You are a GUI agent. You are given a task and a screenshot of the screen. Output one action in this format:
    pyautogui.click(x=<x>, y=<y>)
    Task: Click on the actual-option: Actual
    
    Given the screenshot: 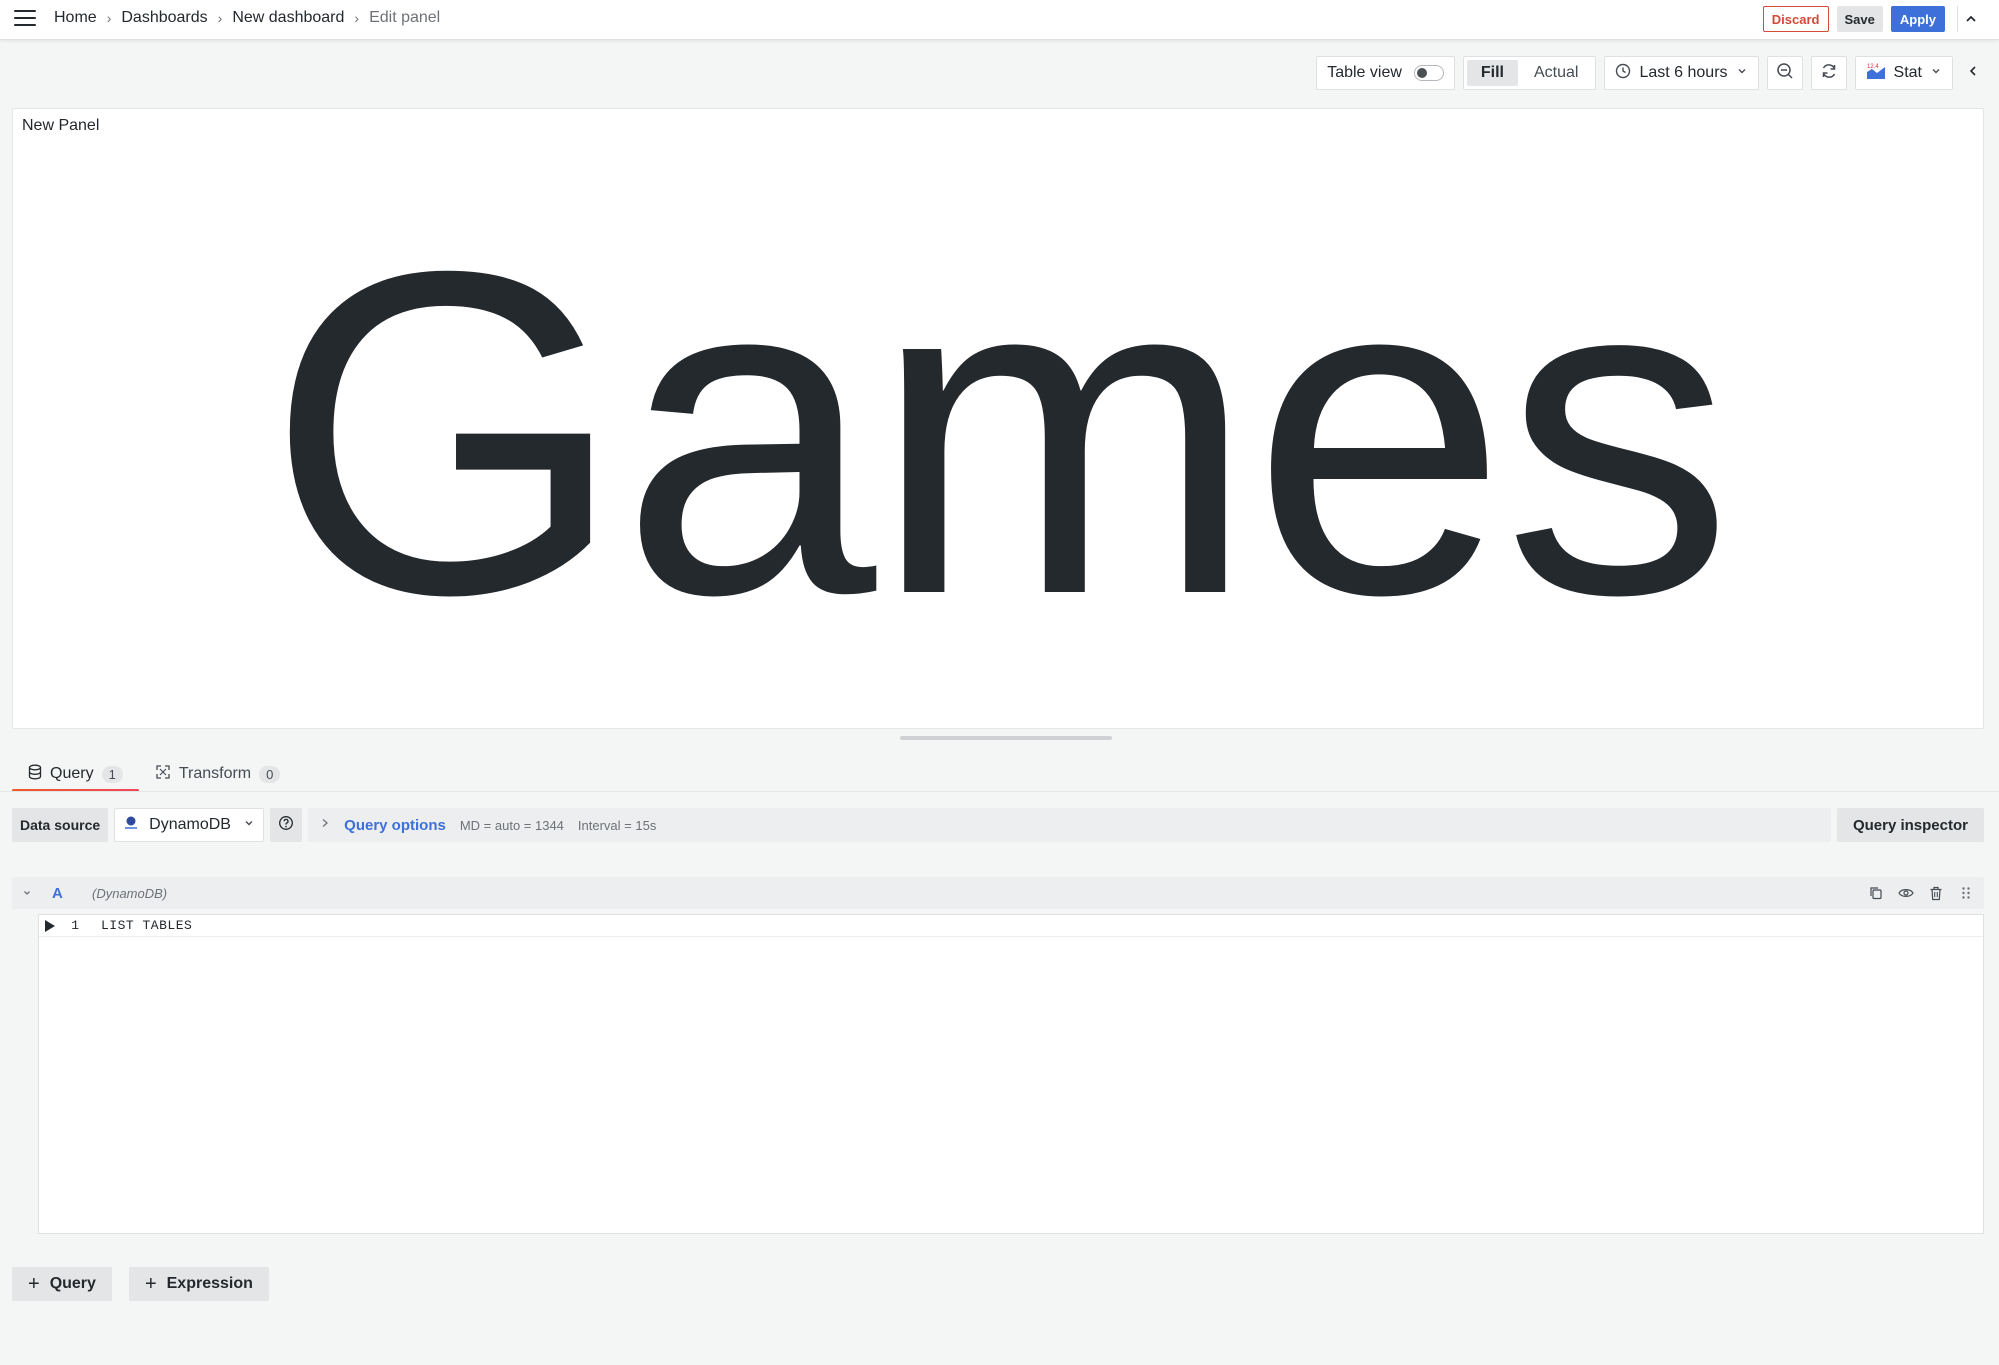 What is the action you would take?
    pyautogui.click(x=1556, y=73)
    